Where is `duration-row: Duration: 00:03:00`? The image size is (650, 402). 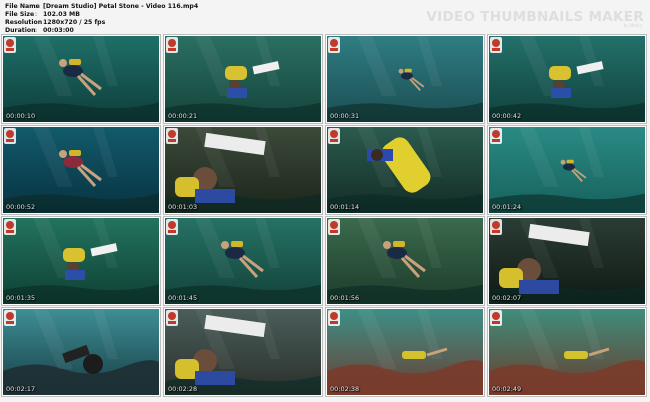 duration-row: Duration: 00:03:00 is located at coordinates (101, 31).